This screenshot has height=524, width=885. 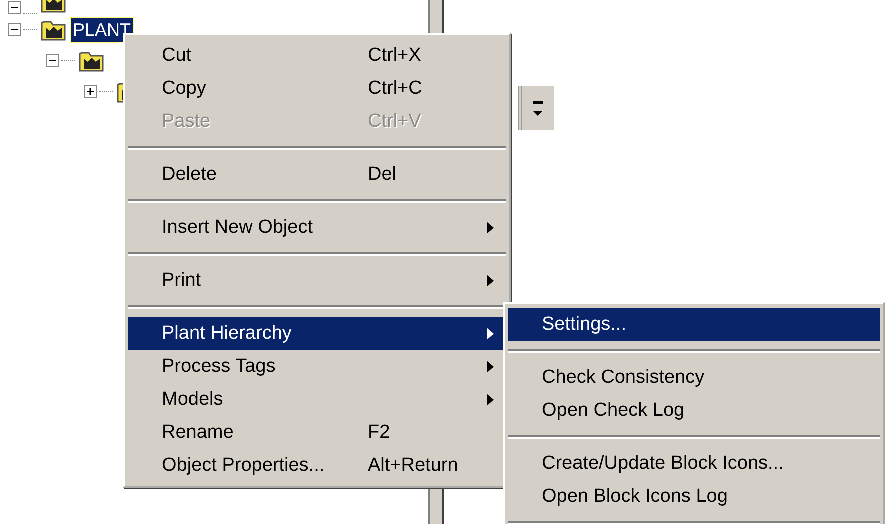 I want to click on menu-item: Open Check Log, so click(x=694, y=410).